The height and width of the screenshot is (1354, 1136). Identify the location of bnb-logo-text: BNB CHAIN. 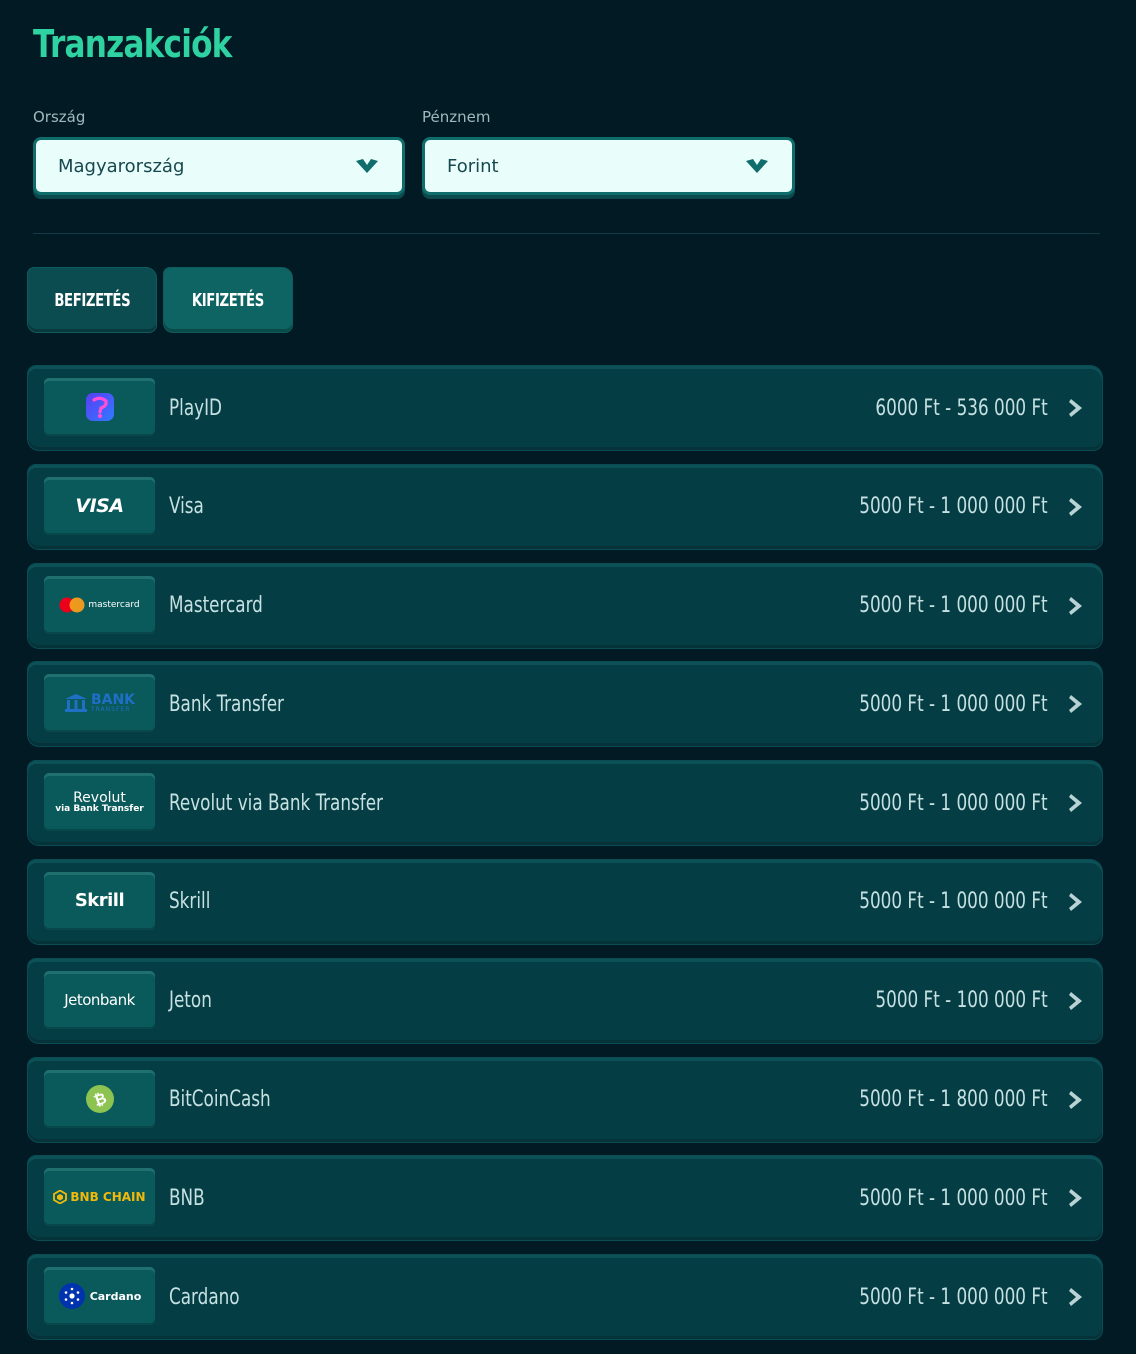
(108, 1197).